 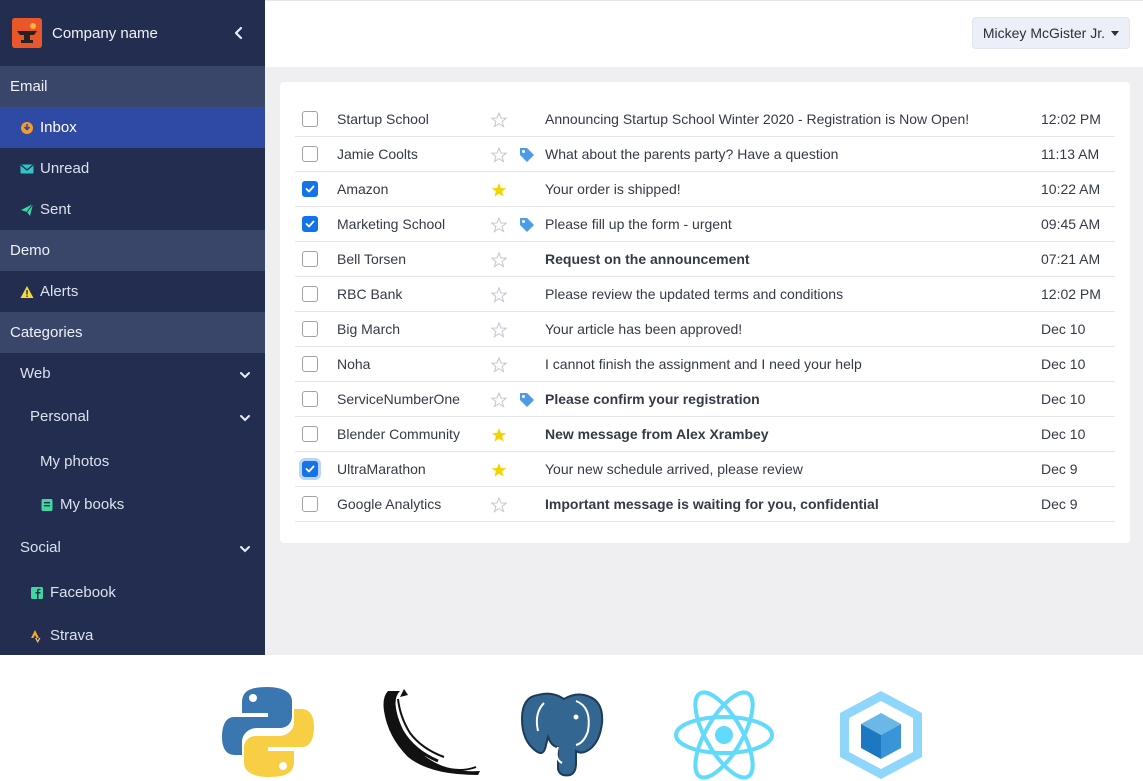 What do you see at coordinates (704, 33) in the screenshot?
I see `top-bar: Mickey McGister Jr.` at bounding box center [704, 33].